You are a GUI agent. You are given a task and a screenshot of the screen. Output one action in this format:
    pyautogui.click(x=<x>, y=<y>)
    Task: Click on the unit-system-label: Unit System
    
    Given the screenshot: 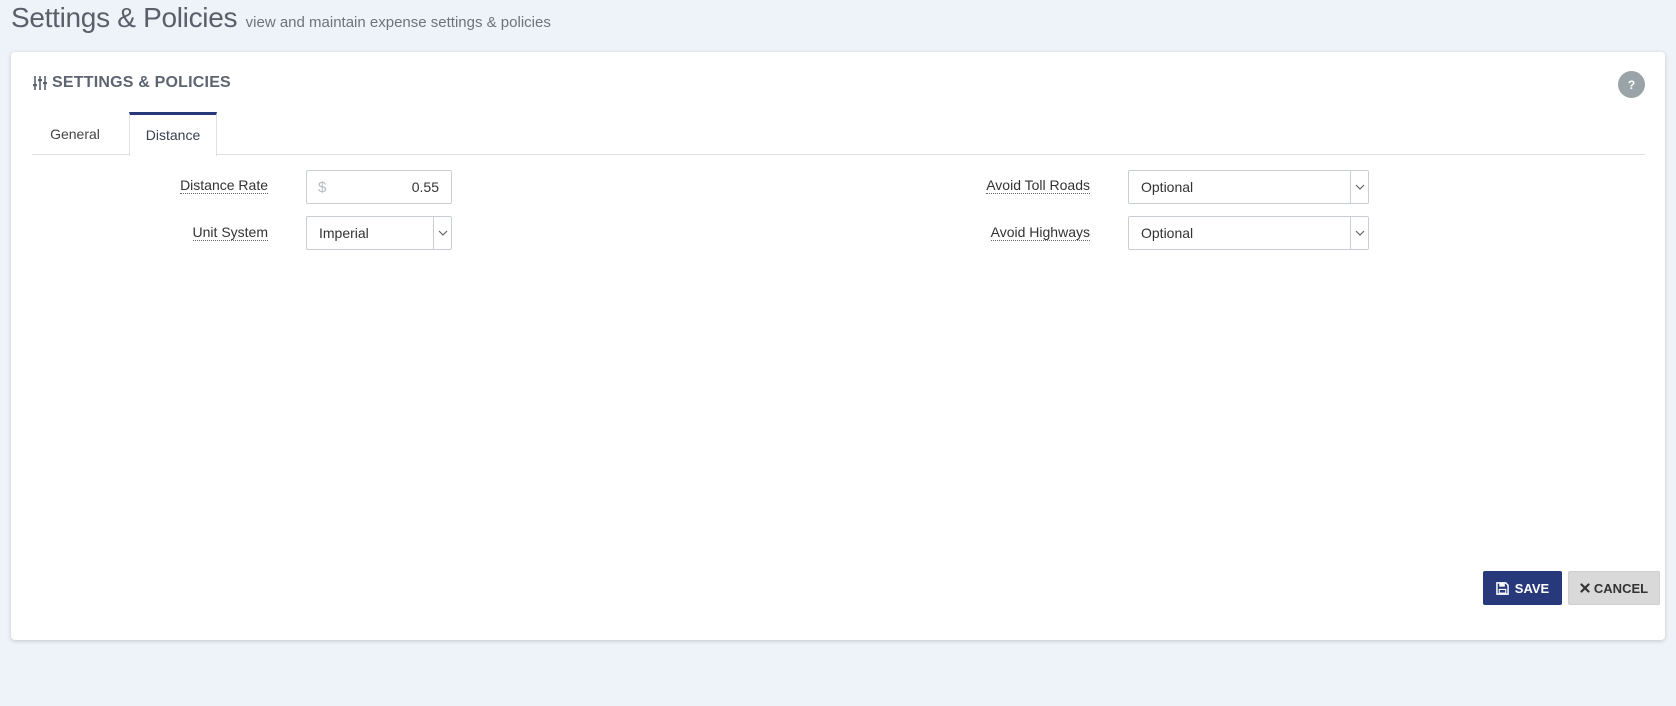 What is the action you would take?
    pyautogui.click(x=230, y=232)
    